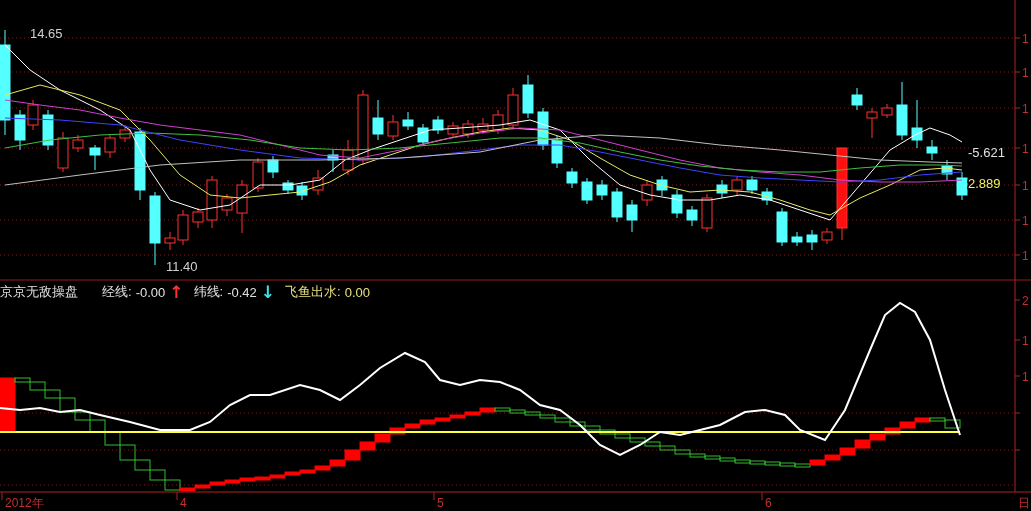 This screenshot has width=1031, height=511. Describe the element at coordinates (313, 292) in the screenshot. I see `indicator-field-label: 飞鱼出水:` at that location.